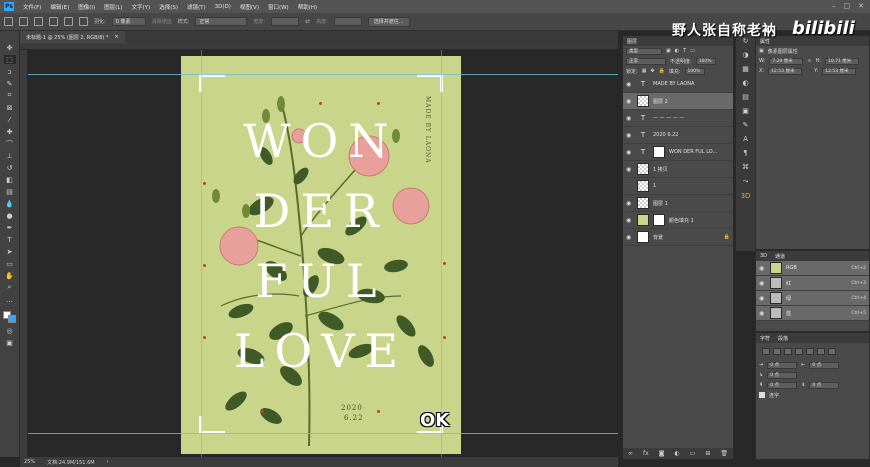 This screenshot has height=467, width=870. Describe the element at coordinates (684, 51) in the screenshot. I see `filter-type-icon: T` at that location.